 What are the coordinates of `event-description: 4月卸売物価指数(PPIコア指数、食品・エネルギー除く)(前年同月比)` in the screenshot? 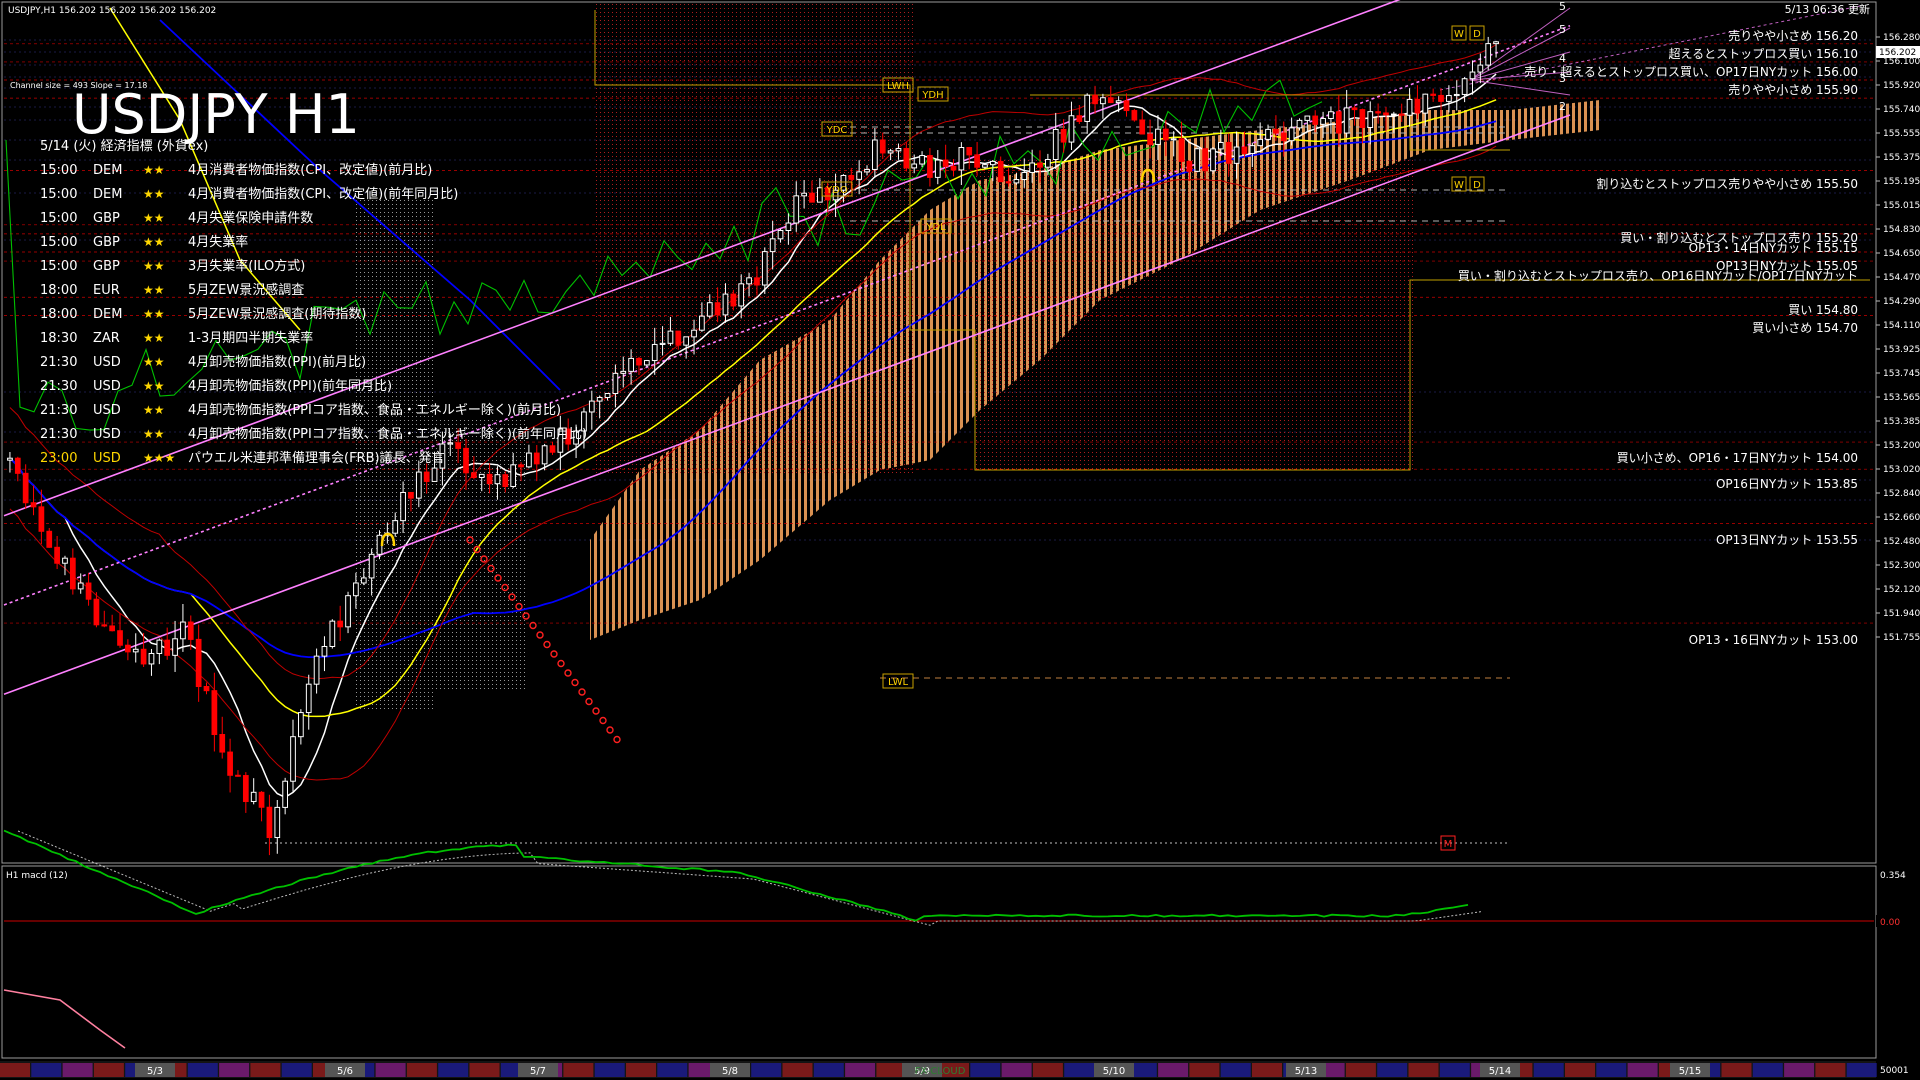 It's located at (387, 434).